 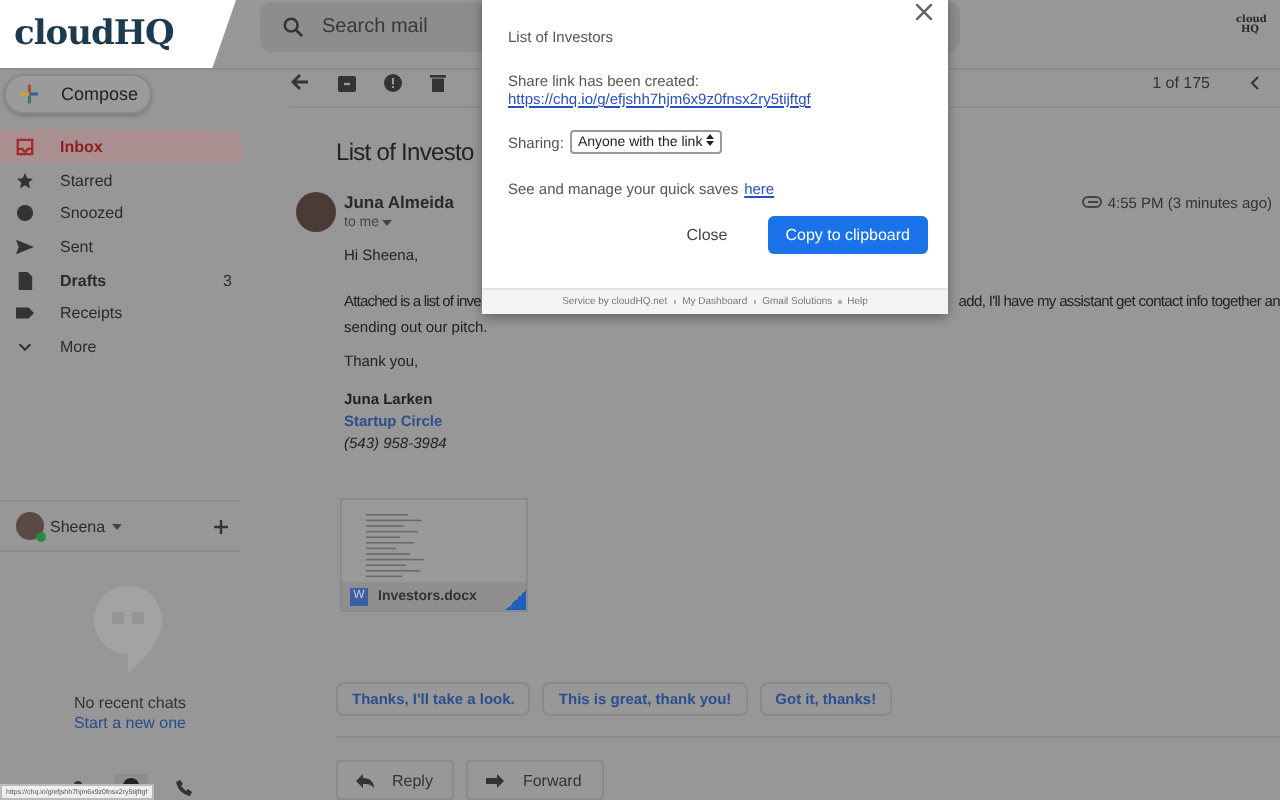 What do you see at coordinates (221, 526) in the screenshot?
I see `add-icon` at bounding box center [221, 526].